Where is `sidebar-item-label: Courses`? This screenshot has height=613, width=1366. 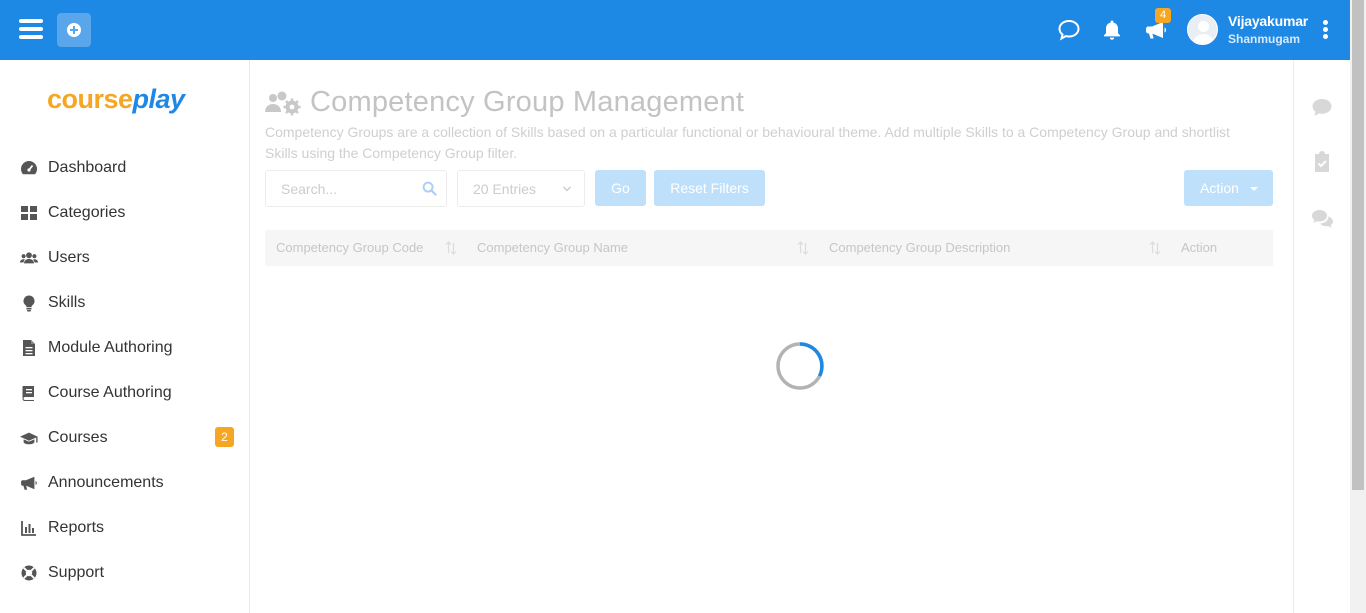
sidebar-item-label: Courses is located at coordinates (78, 437).